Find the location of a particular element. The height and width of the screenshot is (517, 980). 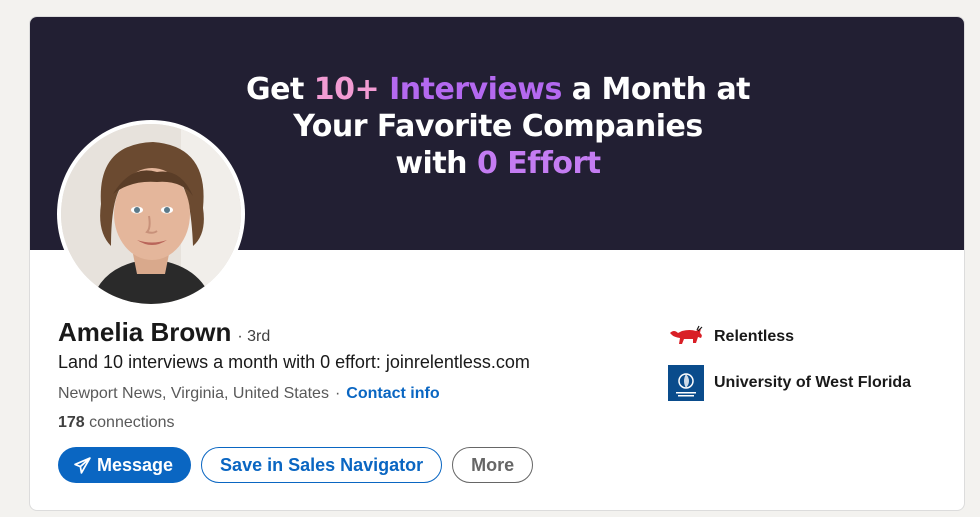

profile-actions: Message Save in Sales Navigator More is located at coordinates (296, 465).